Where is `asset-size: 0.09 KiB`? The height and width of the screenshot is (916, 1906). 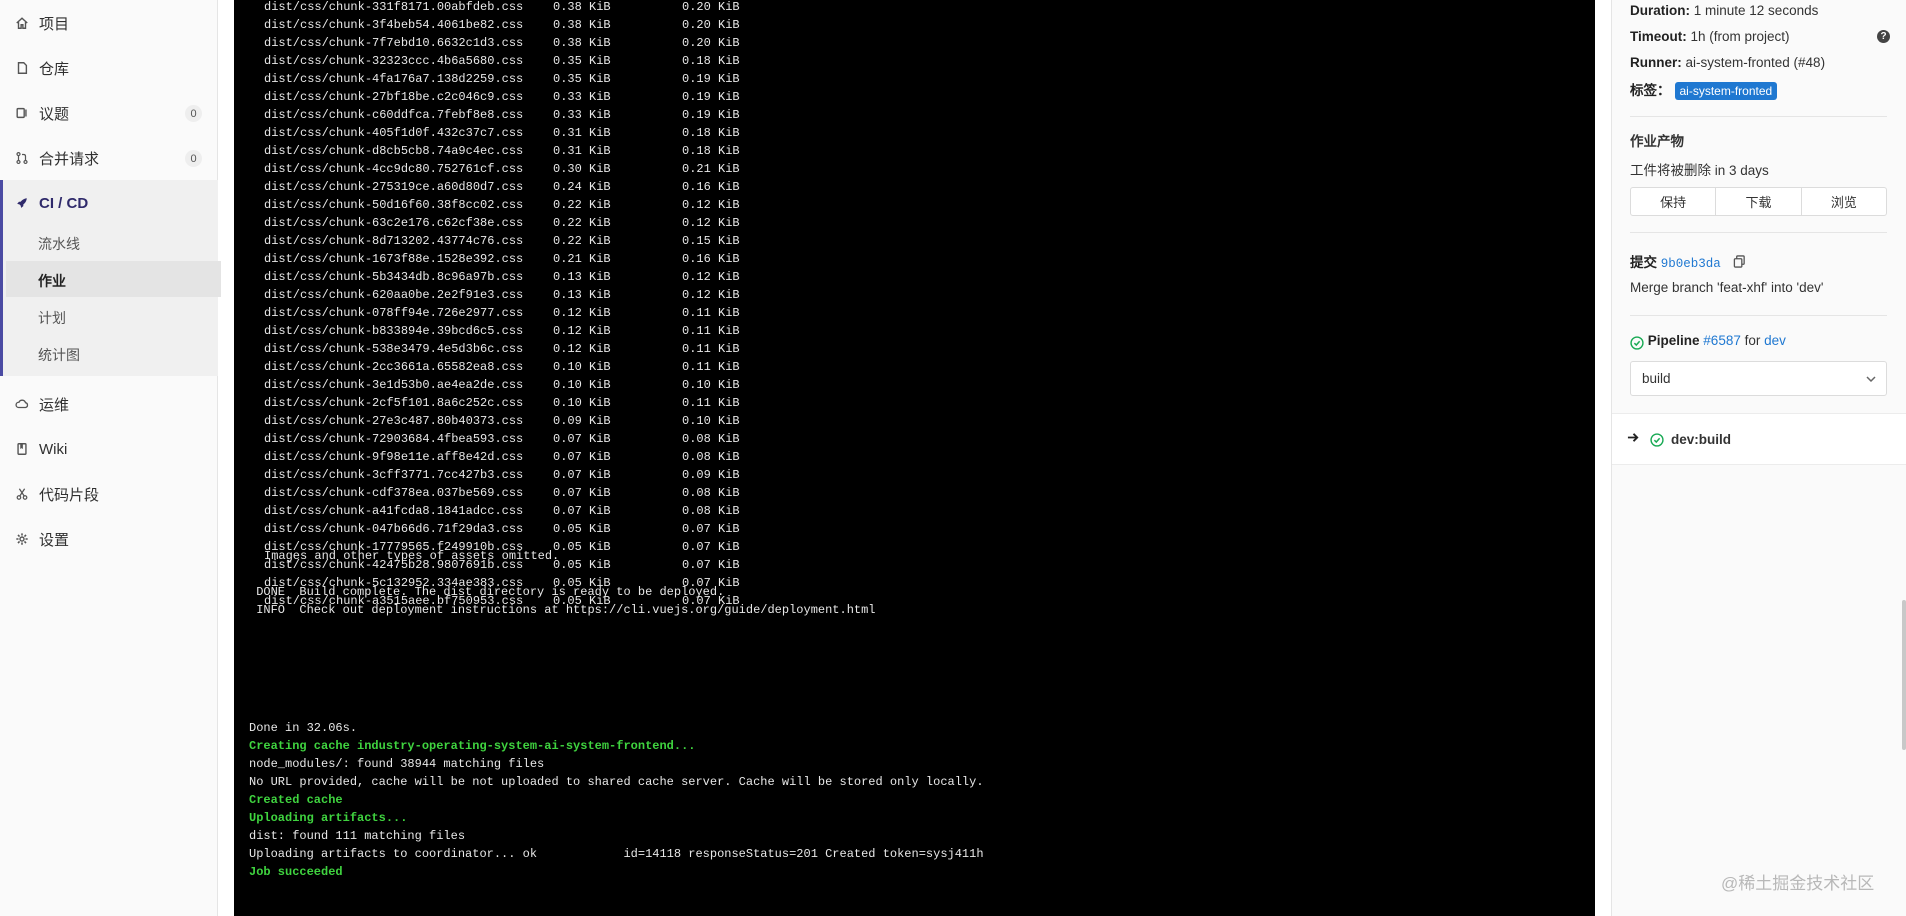 asset-size: 0.09 KiB is located at coordinates (582, 421).